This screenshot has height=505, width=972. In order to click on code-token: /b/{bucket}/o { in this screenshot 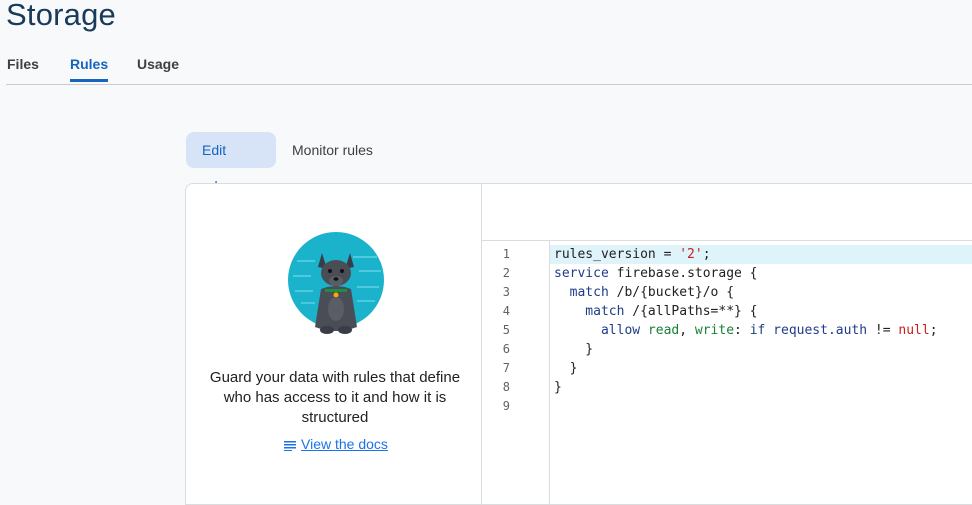, I will do `click(671, 292)`.